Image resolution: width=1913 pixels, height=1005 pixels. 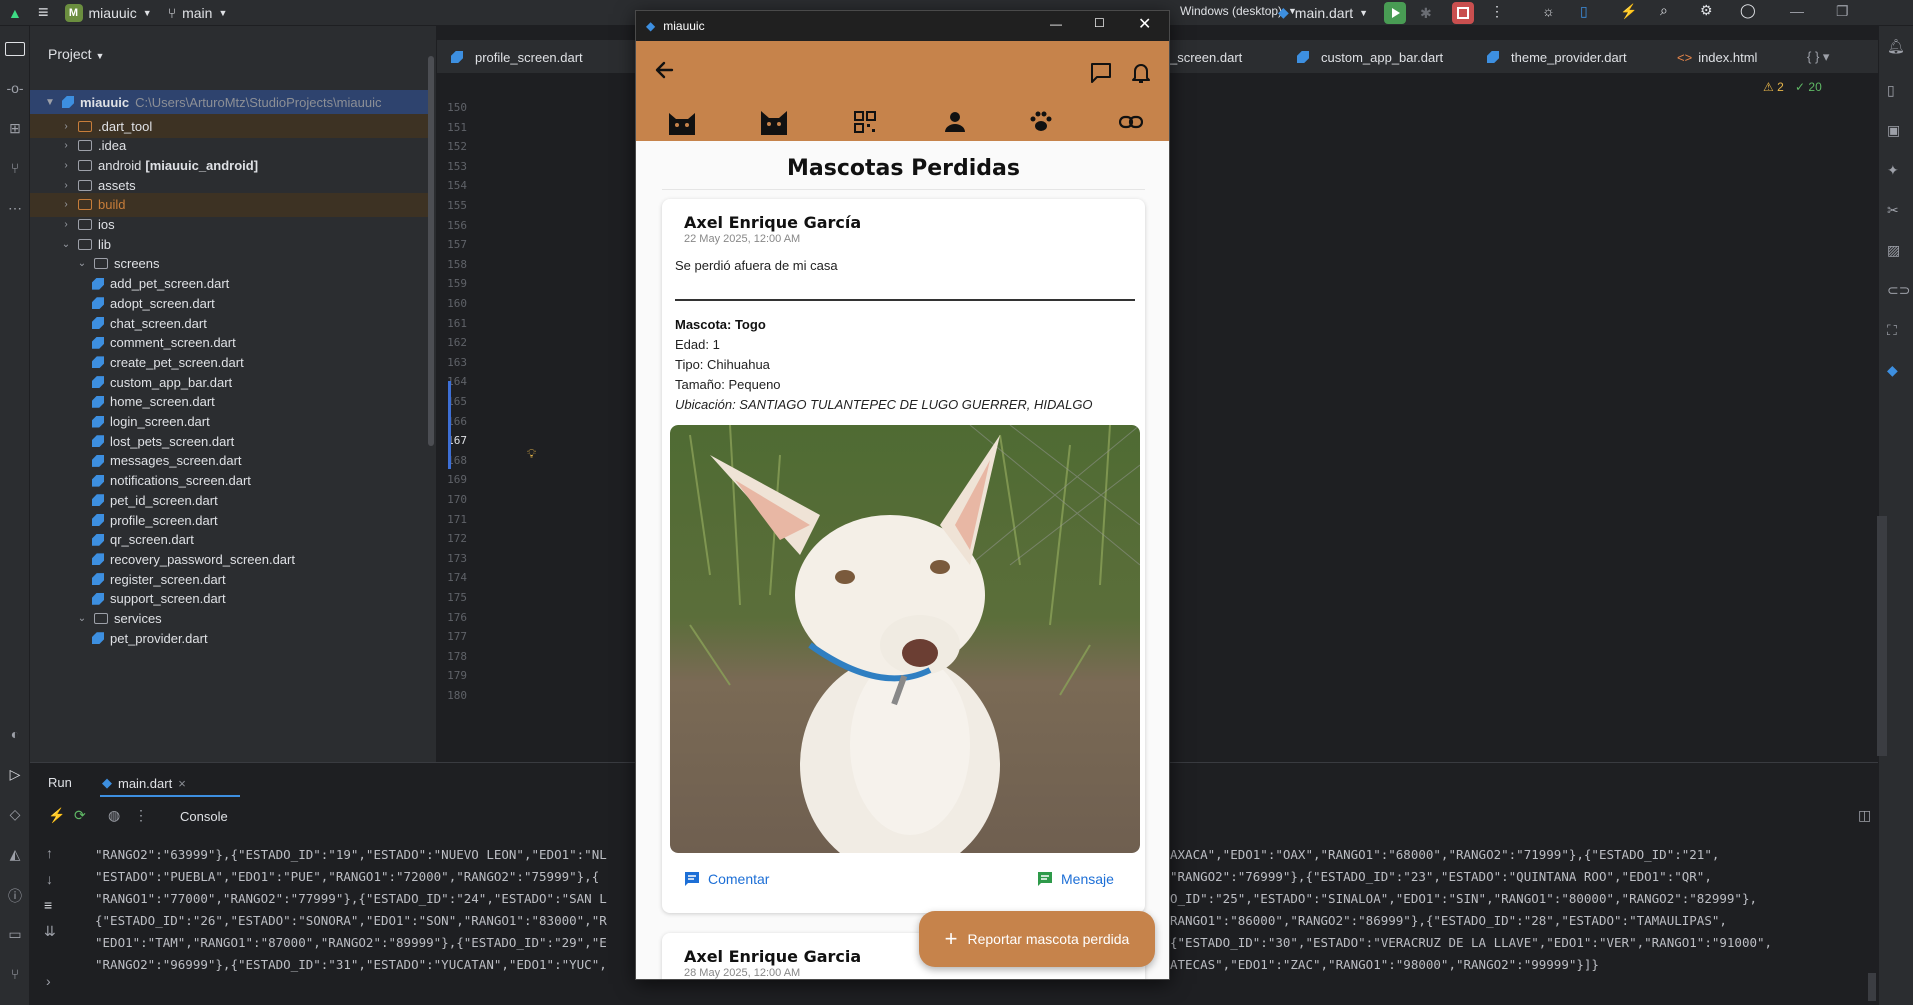 What do you see at coordinates (955, 122) in the screenshot?
I see `person-icon` at bounding box center [955, 122].